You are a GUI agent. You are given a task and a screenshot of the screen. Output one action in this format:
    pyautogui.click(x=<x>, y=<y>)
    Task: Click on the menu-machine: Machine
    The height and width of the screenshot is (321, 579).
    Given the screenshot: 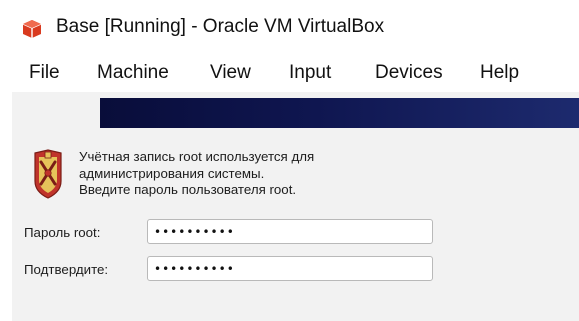 What is the action you would take?
    pyautogui.click(x=133, y=73)
    